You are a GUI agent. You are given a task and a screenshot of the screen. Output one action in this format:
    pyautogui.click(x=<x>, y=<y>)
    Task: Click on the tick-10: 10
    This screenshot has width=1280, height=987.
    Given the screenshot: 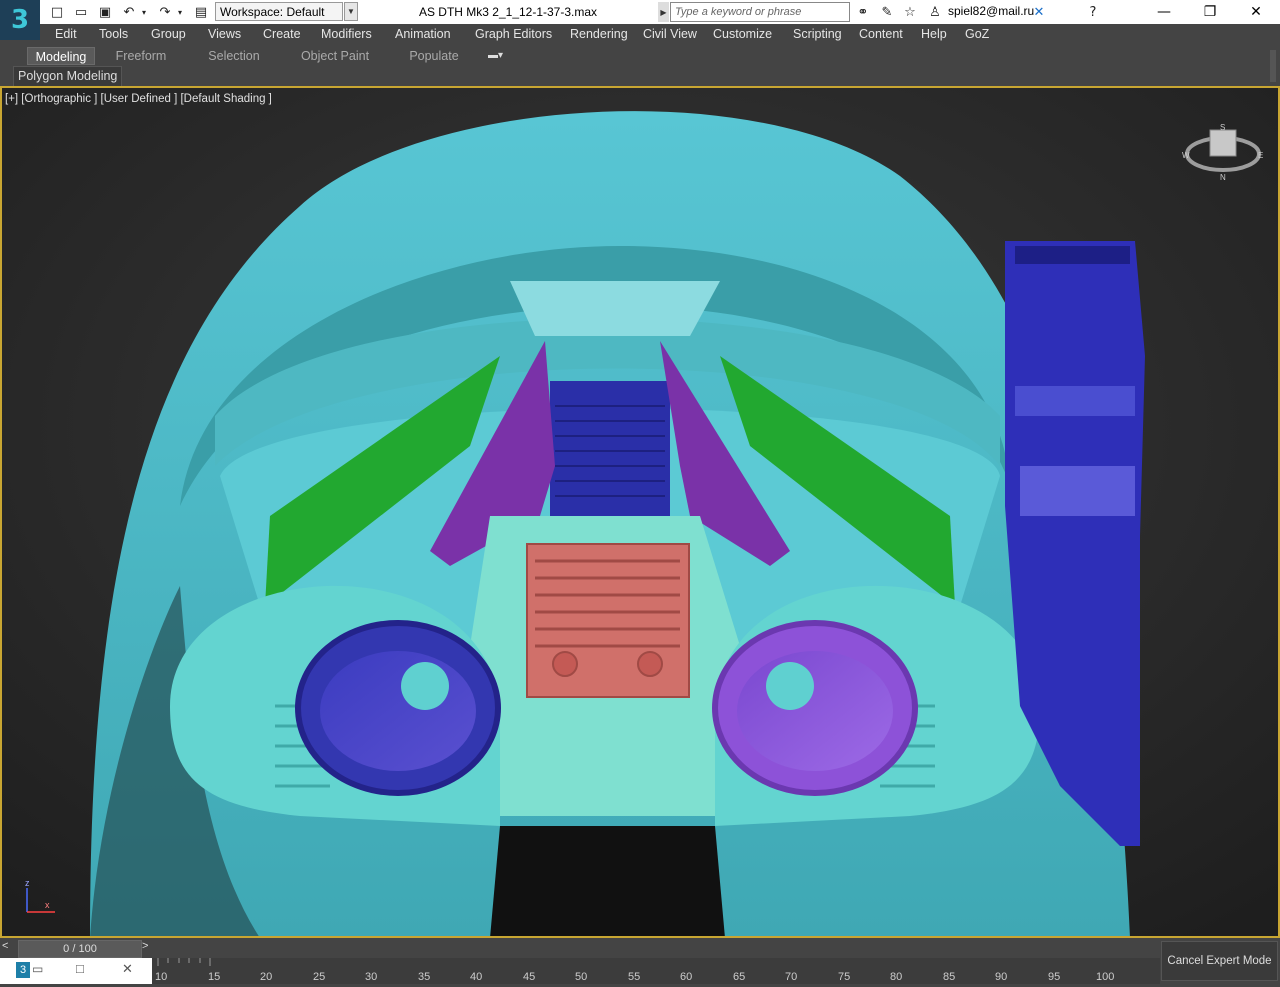 What is the action you would take?
    pyautogui.click(x=161, y=977)
    